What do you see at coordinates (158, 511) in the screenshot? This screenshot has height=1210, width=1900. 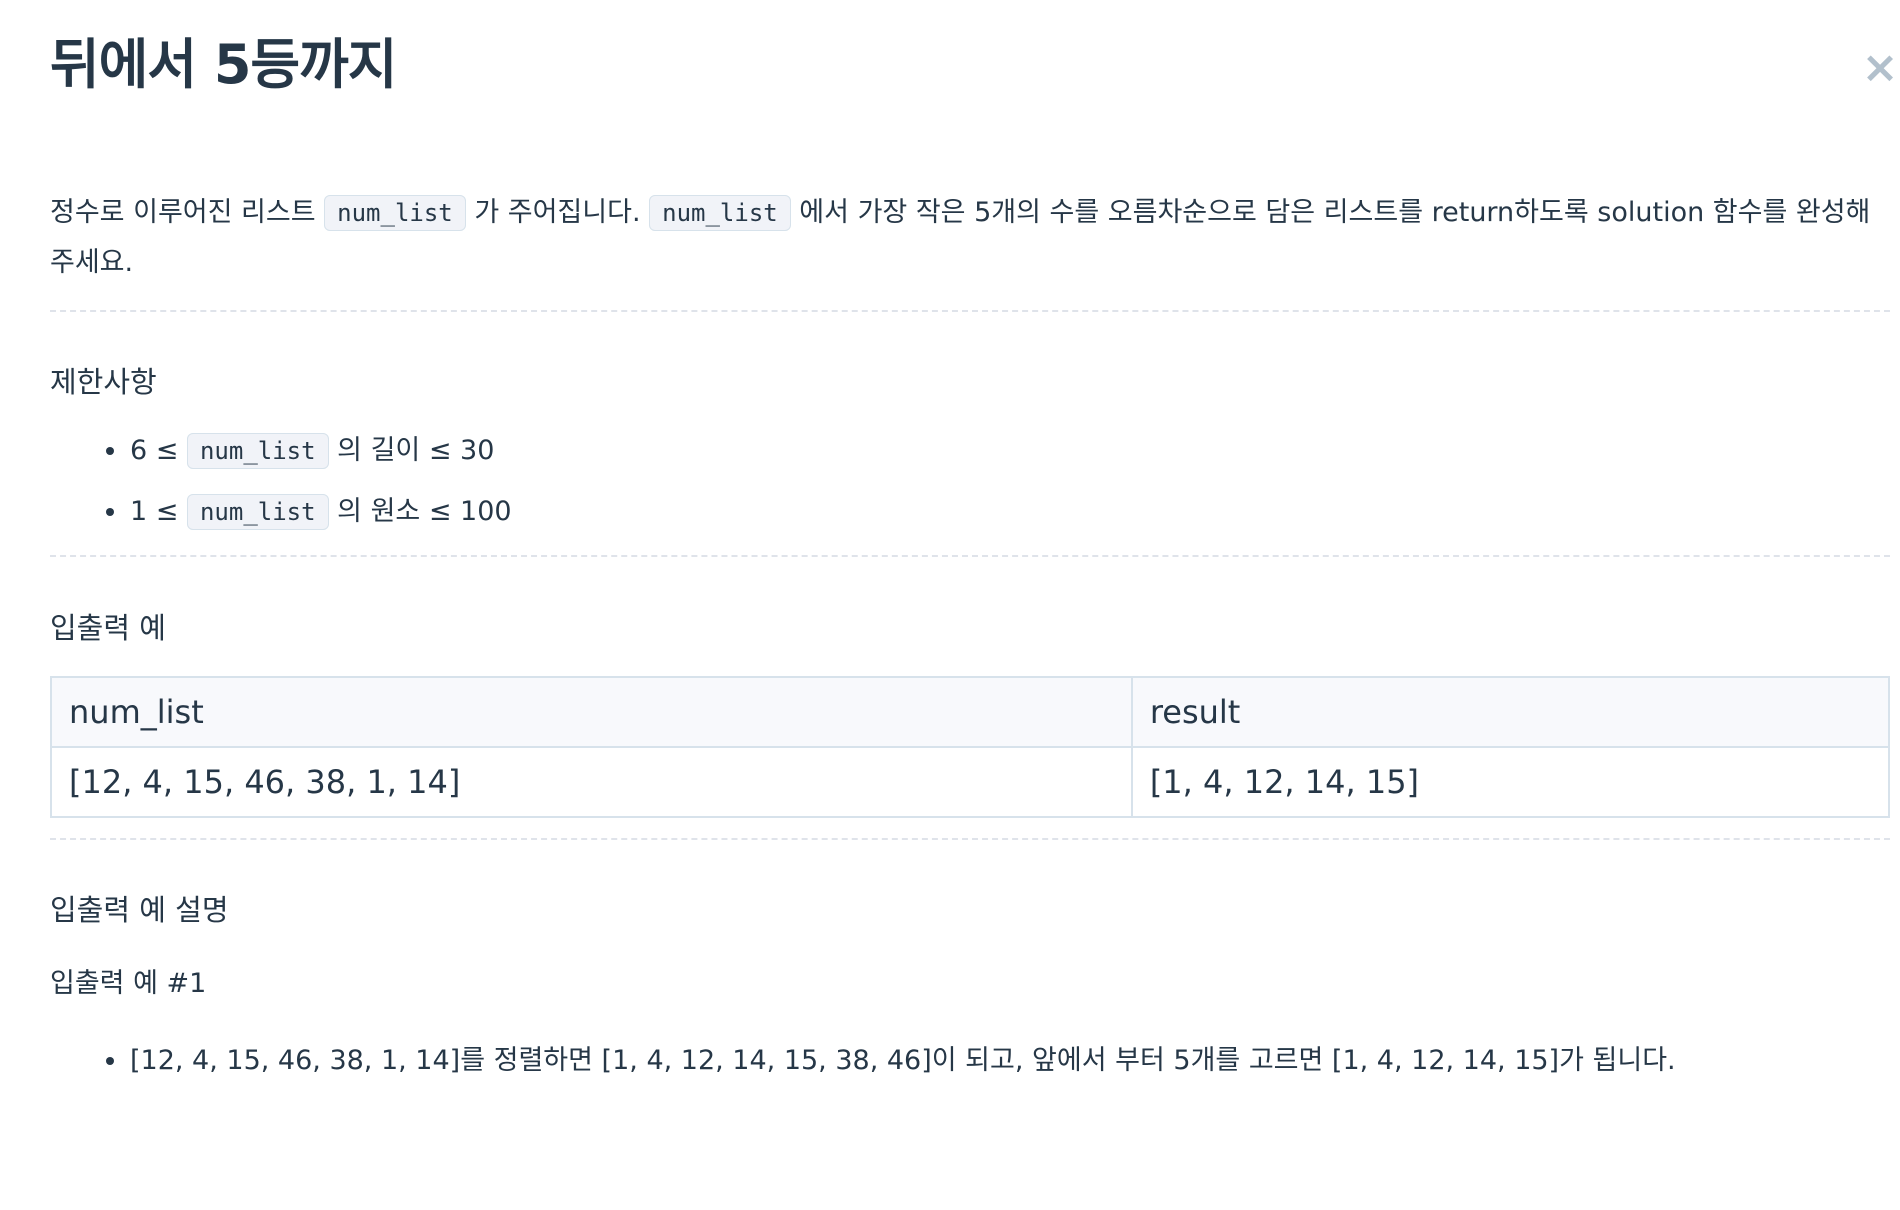 I see `constraint-prefix: 1 ≤` at bounding box center [158, 511].